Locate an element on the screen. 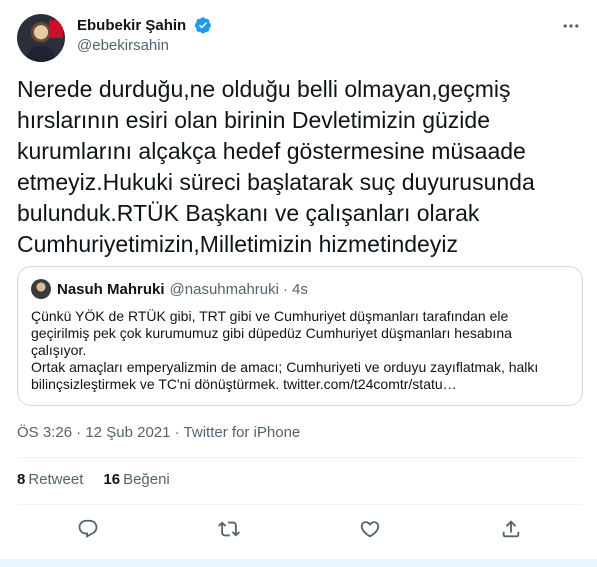 This screenshot has height=567, width=597. tweet-stats: 8 Retweet 16 Beğeni is located at coordinates (103, 479).